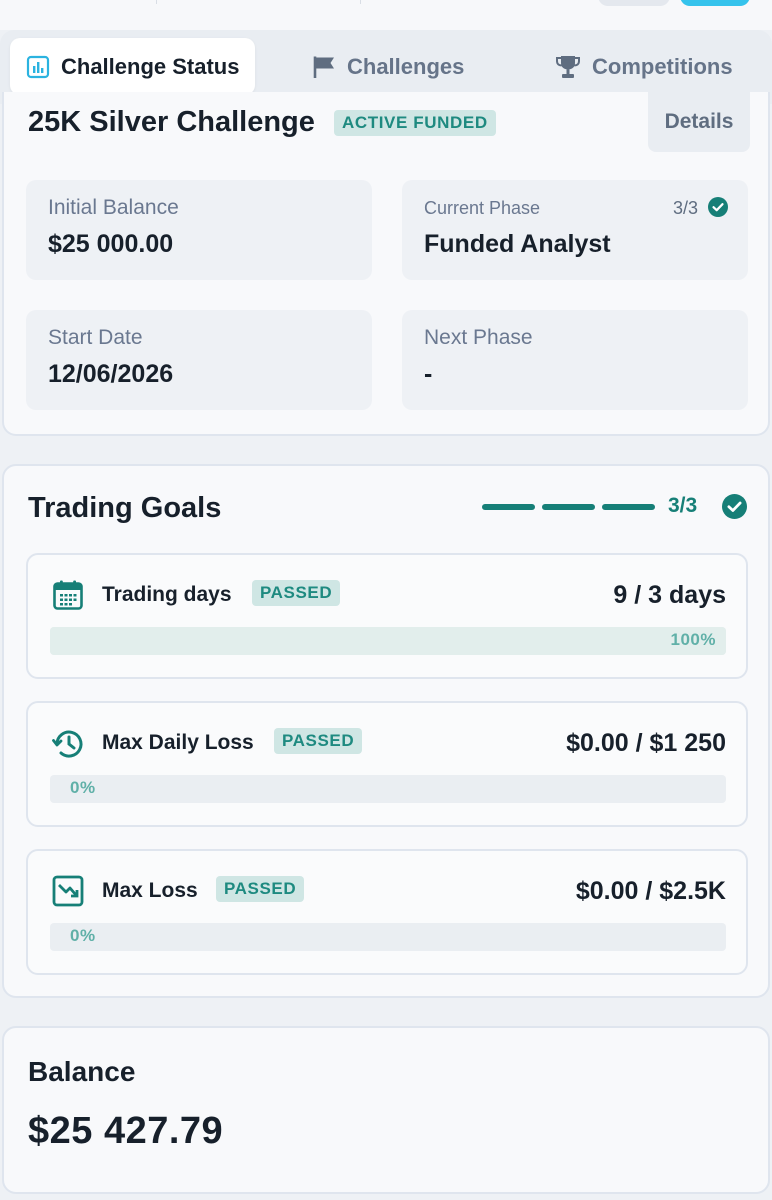 This screenshot has height=1200, width=772. Describe the element at coordinates (113, 207) in the screenshot. I see `initial-balance-label: Initial Balance` at that location.